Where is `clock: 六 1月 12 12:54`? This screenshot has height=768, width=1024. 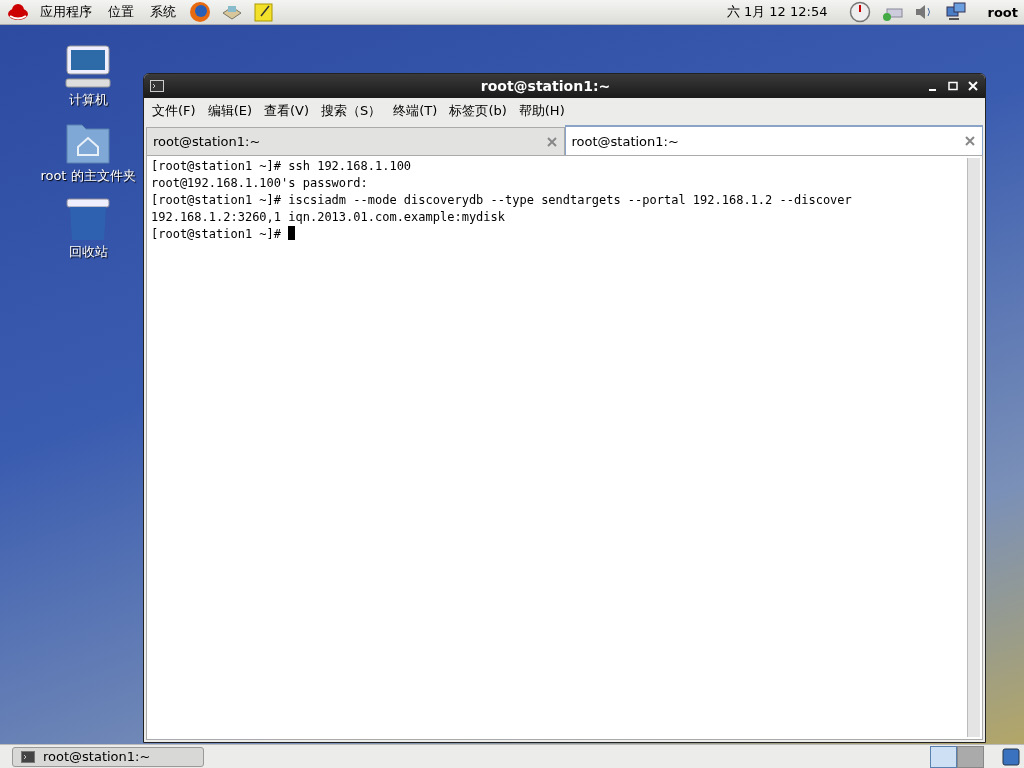
clock: 六 1月 12 12:54 is located at coordinates (777, 12).